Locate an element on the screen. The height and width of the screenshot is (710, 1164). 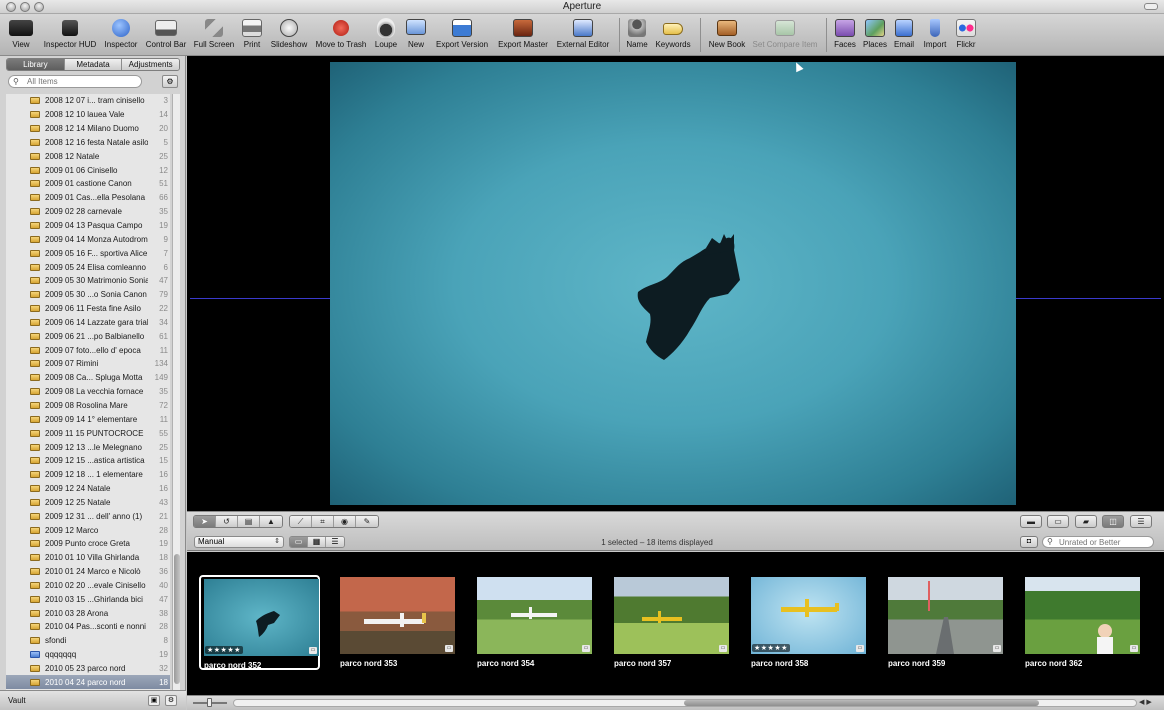
name-button: Name is located at coordinates (637, 35).